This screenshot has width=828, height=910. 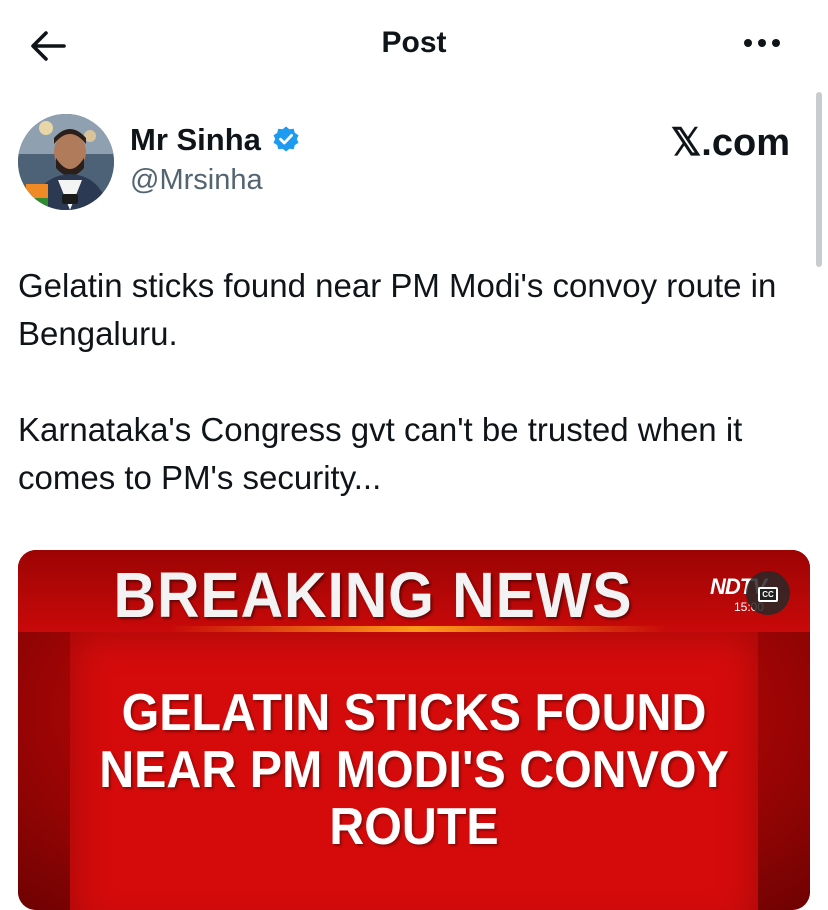 I want to click on top-bar: Post, so click(x=414, y=45).